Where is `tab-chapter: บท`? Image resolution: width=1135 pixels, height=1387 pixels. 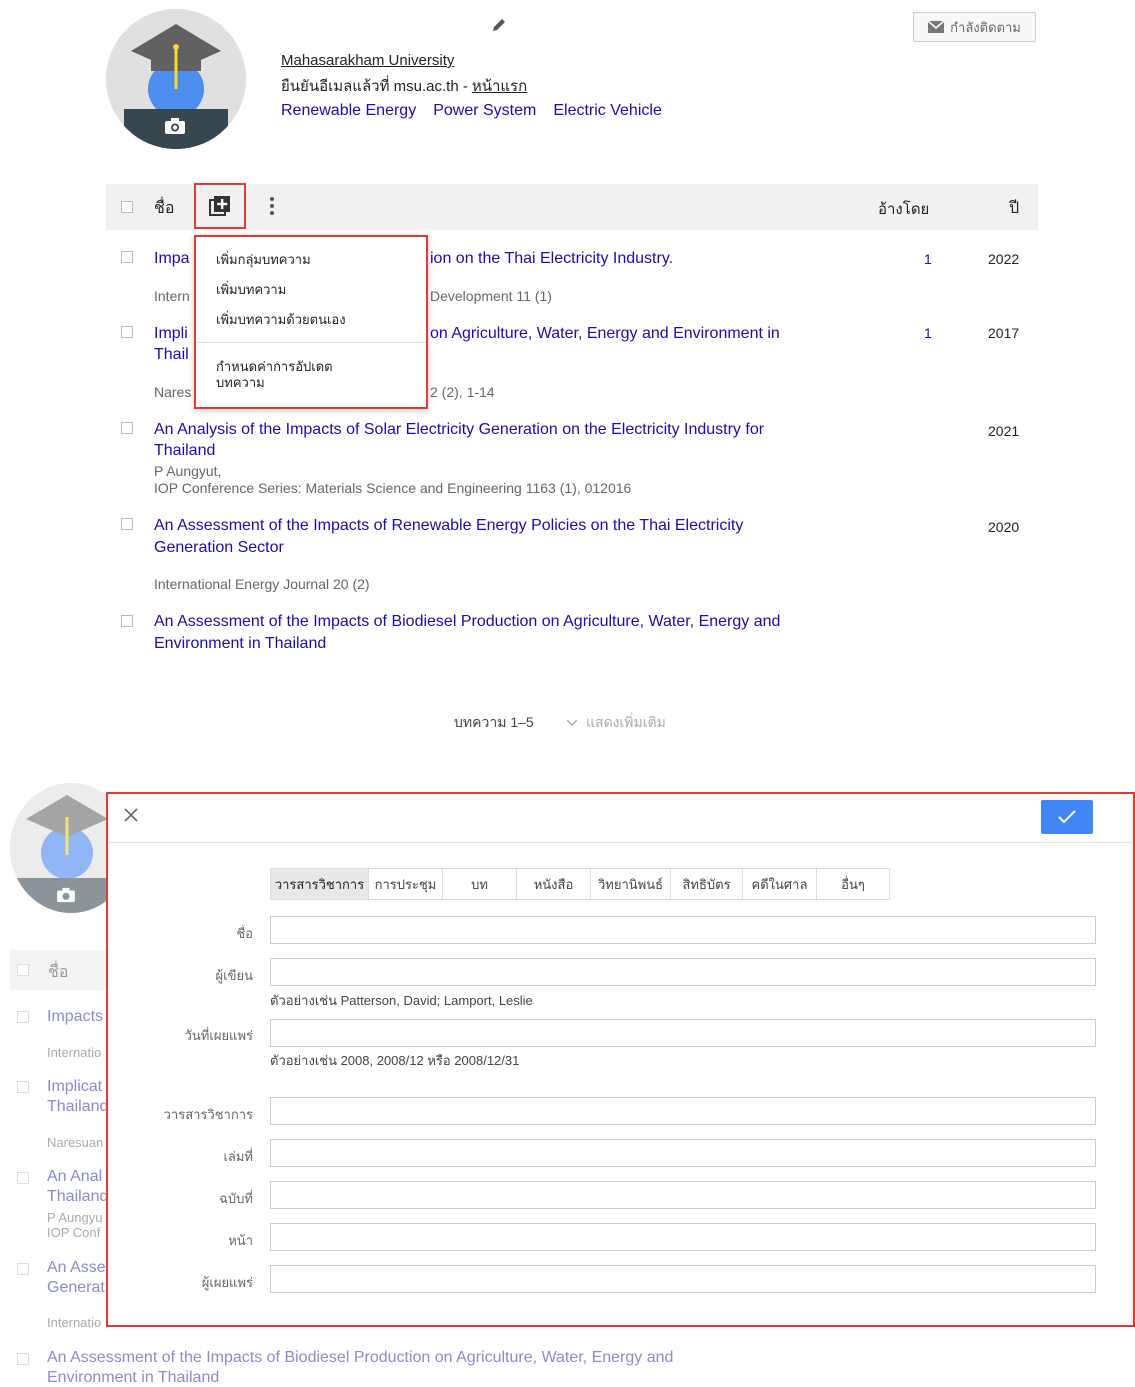
tab-chapter: บท is located at coordinates (480, 884).